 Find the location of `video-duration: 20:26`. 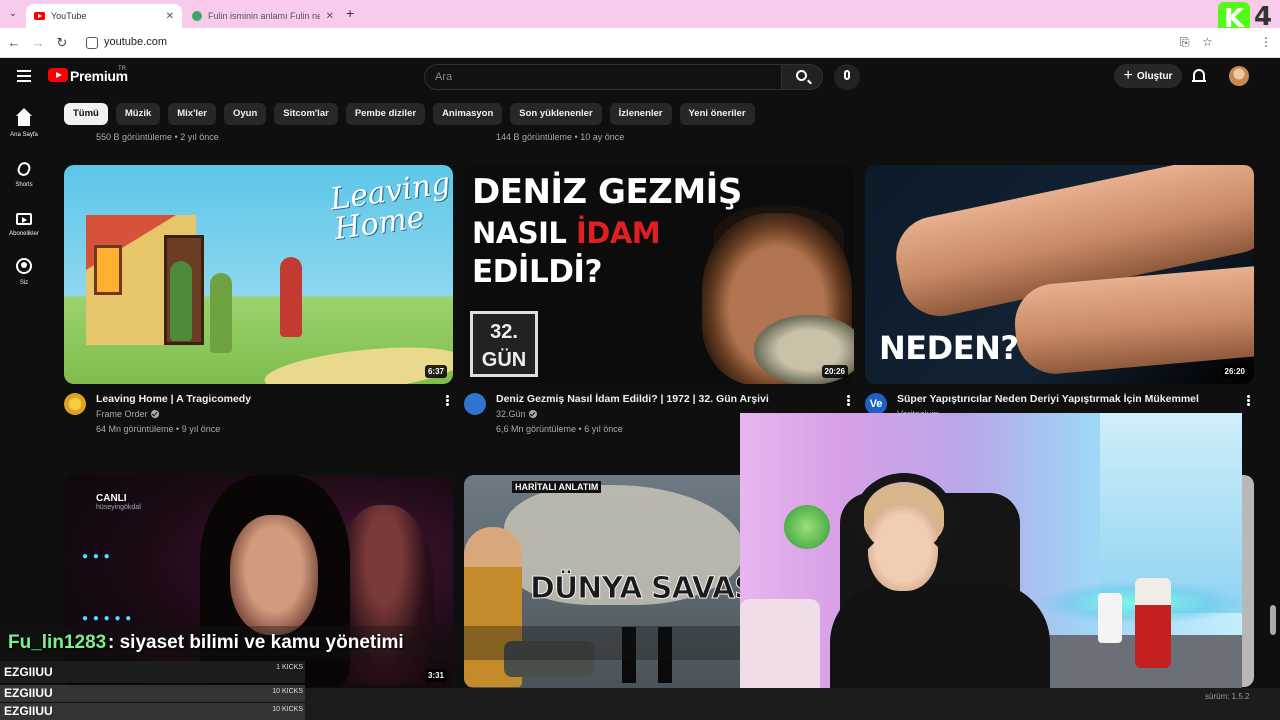

video-duration: 20:26 is located at coordinates (834, 371).